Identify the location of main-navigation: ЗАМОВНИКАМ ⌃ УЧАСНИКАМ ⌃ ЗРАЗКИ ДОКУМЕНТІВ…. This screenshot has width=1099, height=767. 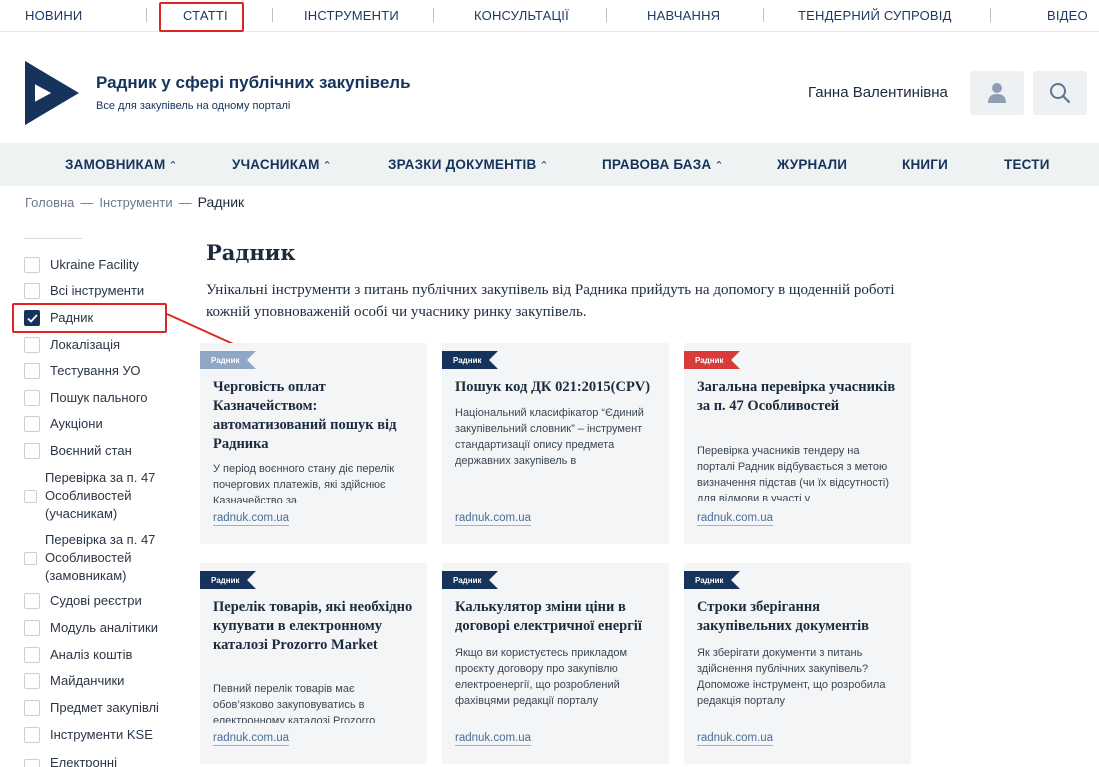
(549, 164).